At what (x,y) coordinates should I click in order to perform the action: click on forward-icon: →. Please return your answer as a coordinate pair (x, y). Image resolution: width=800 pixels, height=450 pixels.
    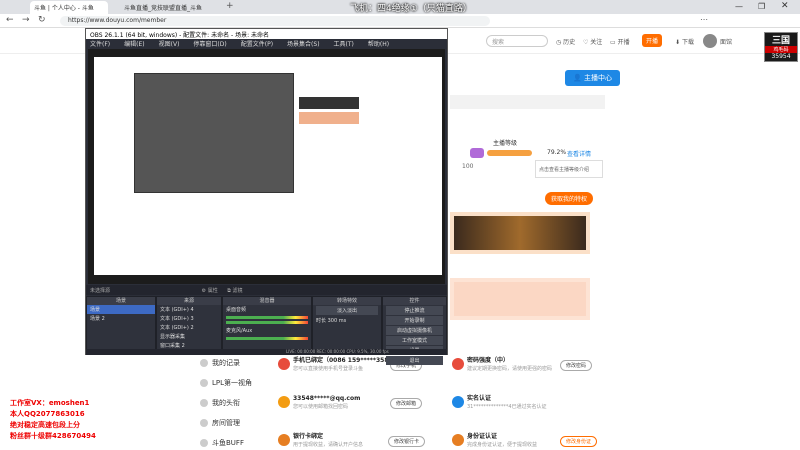
    Looking at the image, I should click on (26, 20).